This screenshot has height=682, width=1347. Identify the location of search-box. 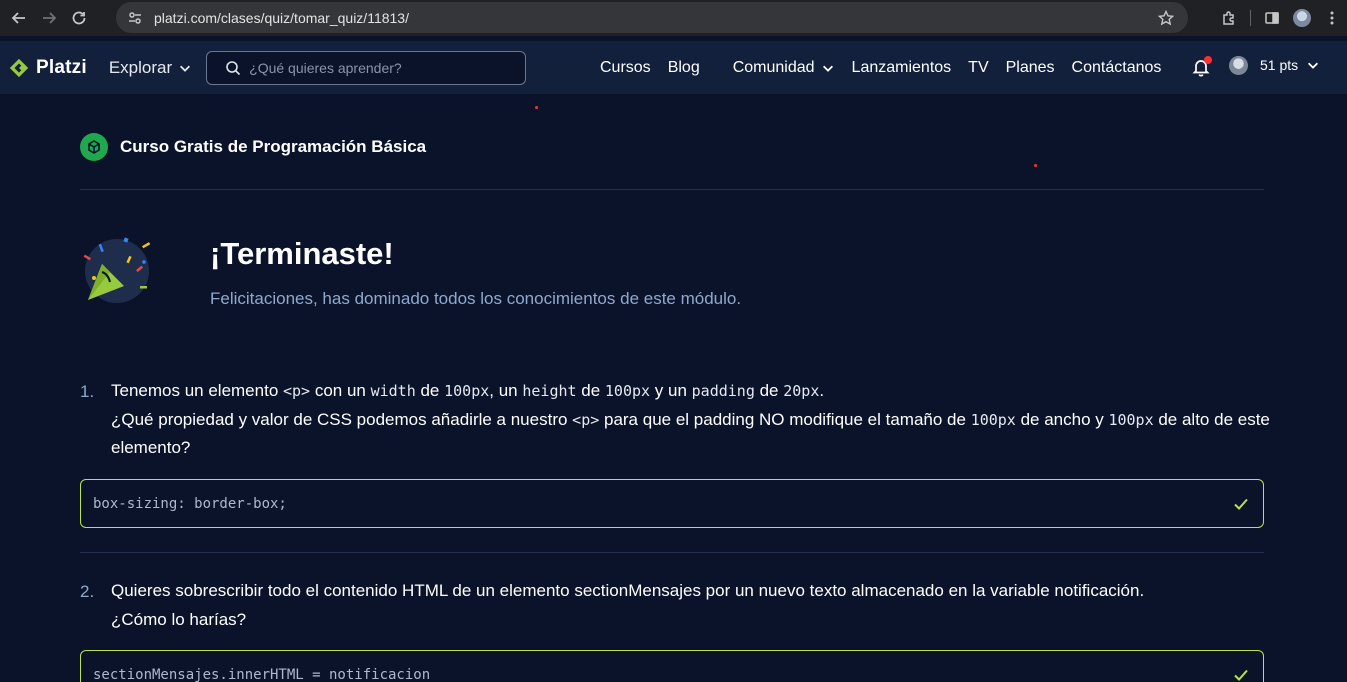
(366, 67).